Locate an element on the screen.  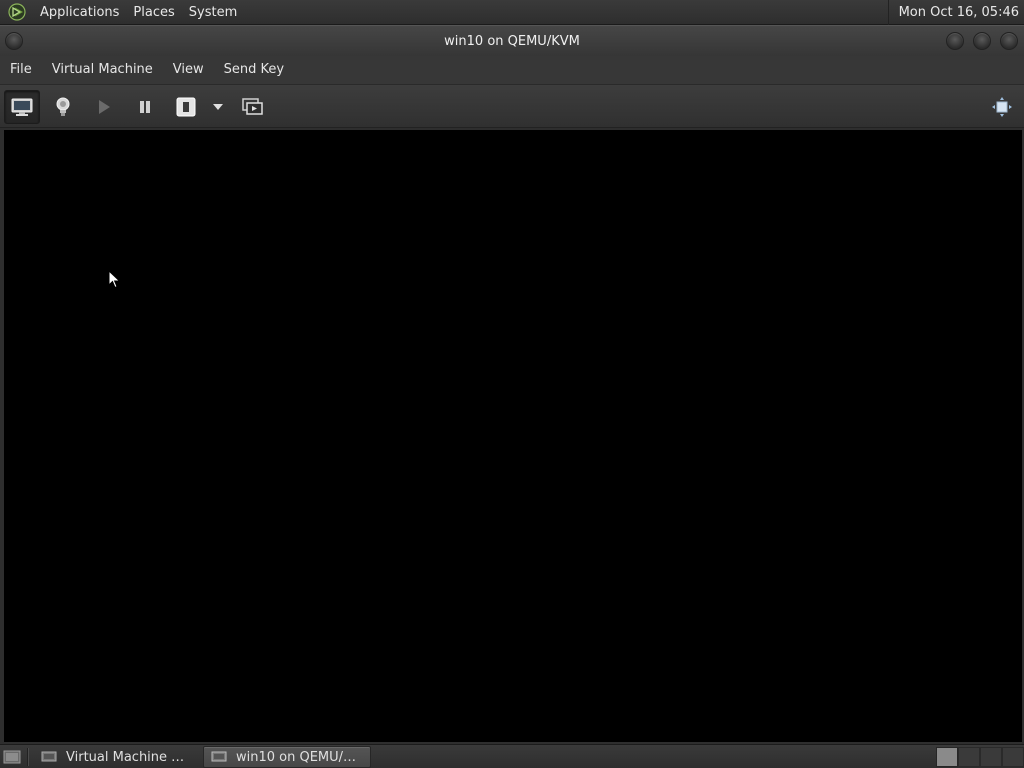
vm-console-icon is located at coordinates (219, 757).